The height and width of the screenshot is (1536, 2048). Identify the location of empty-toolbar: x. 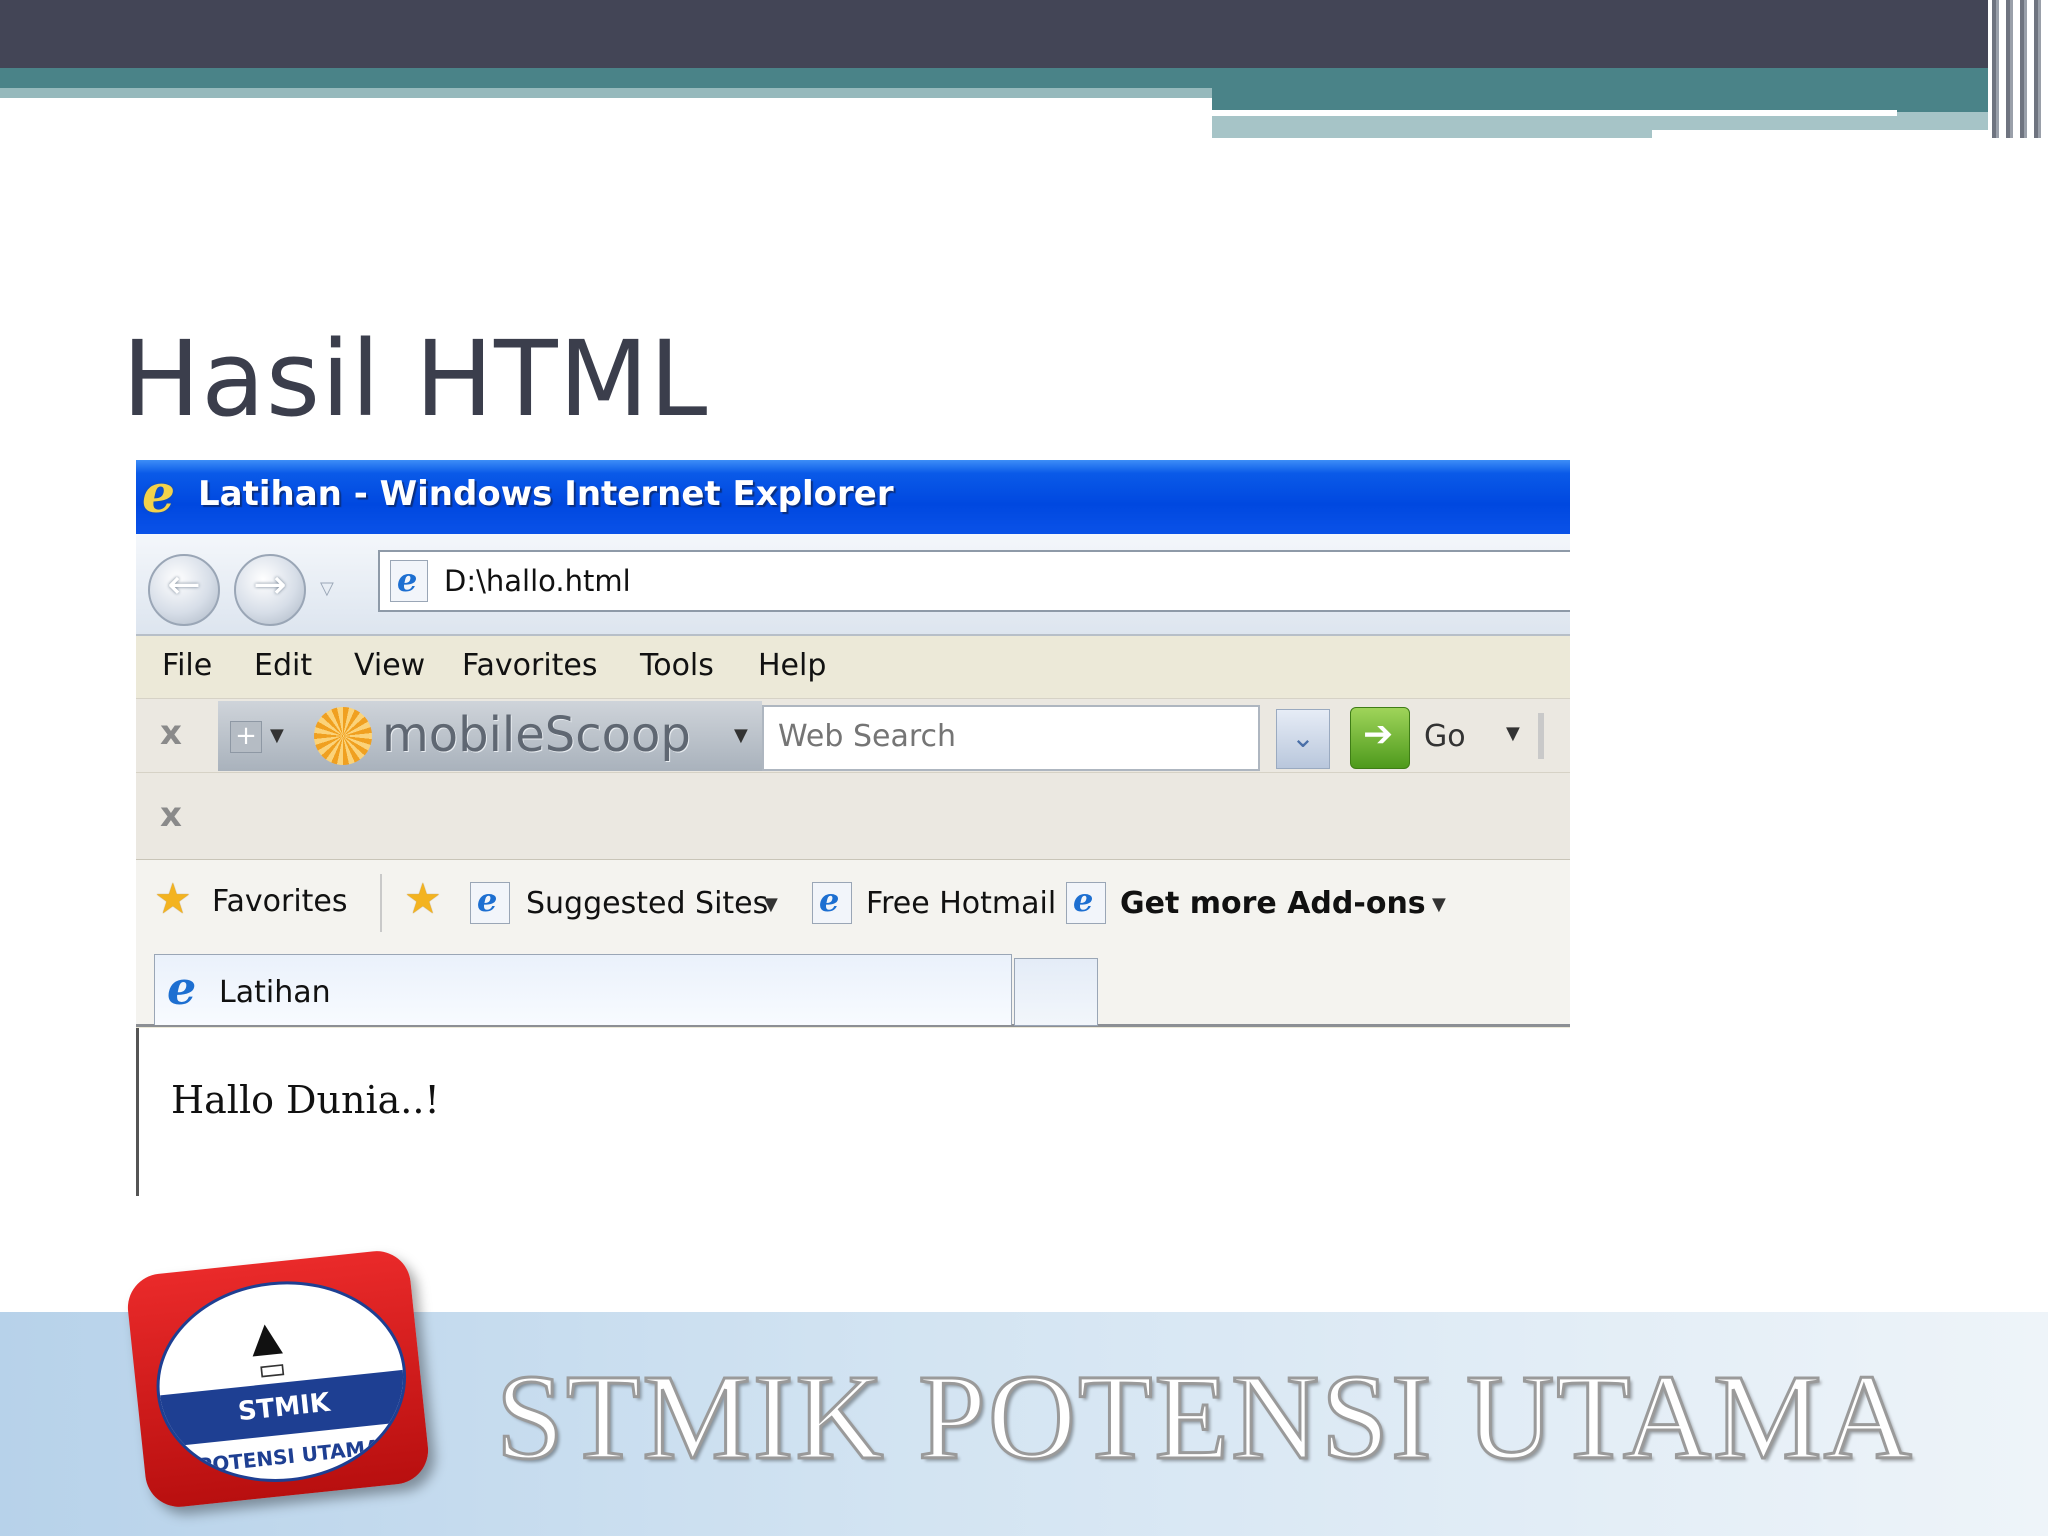
(853, 816).